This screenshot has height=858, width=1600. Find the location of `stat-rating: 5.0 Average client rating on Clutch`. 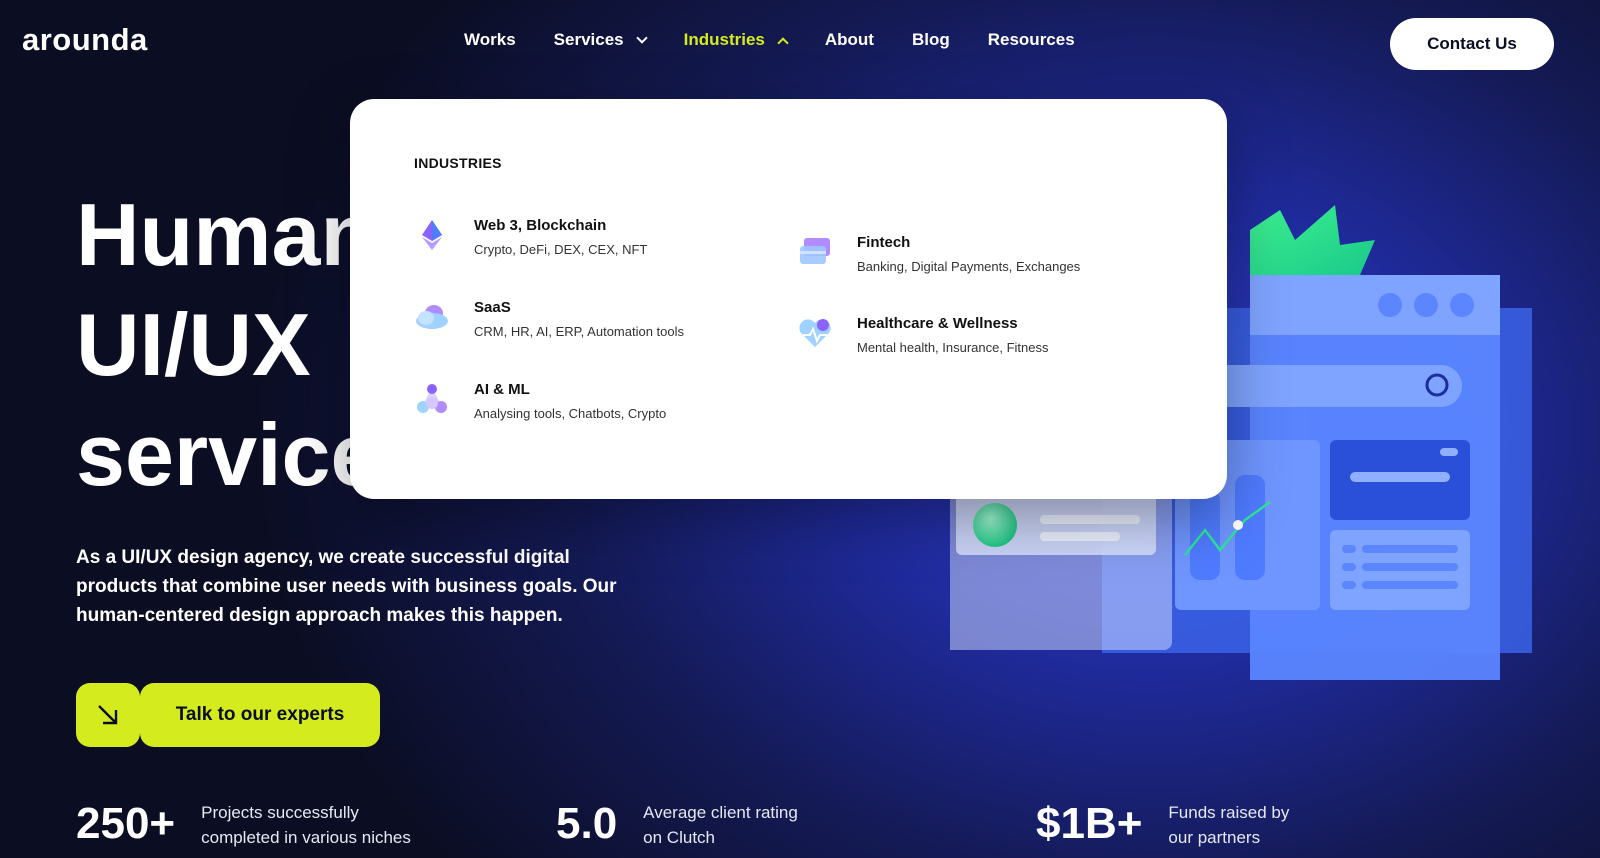

stat-rating: 5.0 Average client rating on Clutch is located at coordinates (684, 825).